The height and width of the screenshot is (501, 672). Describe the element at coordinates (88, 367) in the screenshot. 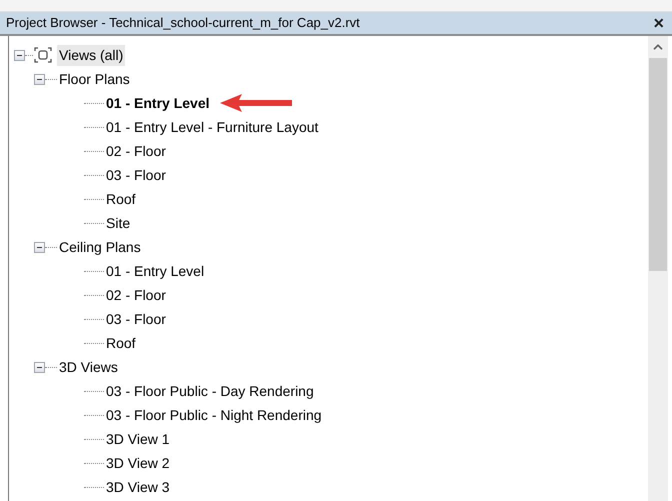

I see `tree-item: 3D Views` at that location.